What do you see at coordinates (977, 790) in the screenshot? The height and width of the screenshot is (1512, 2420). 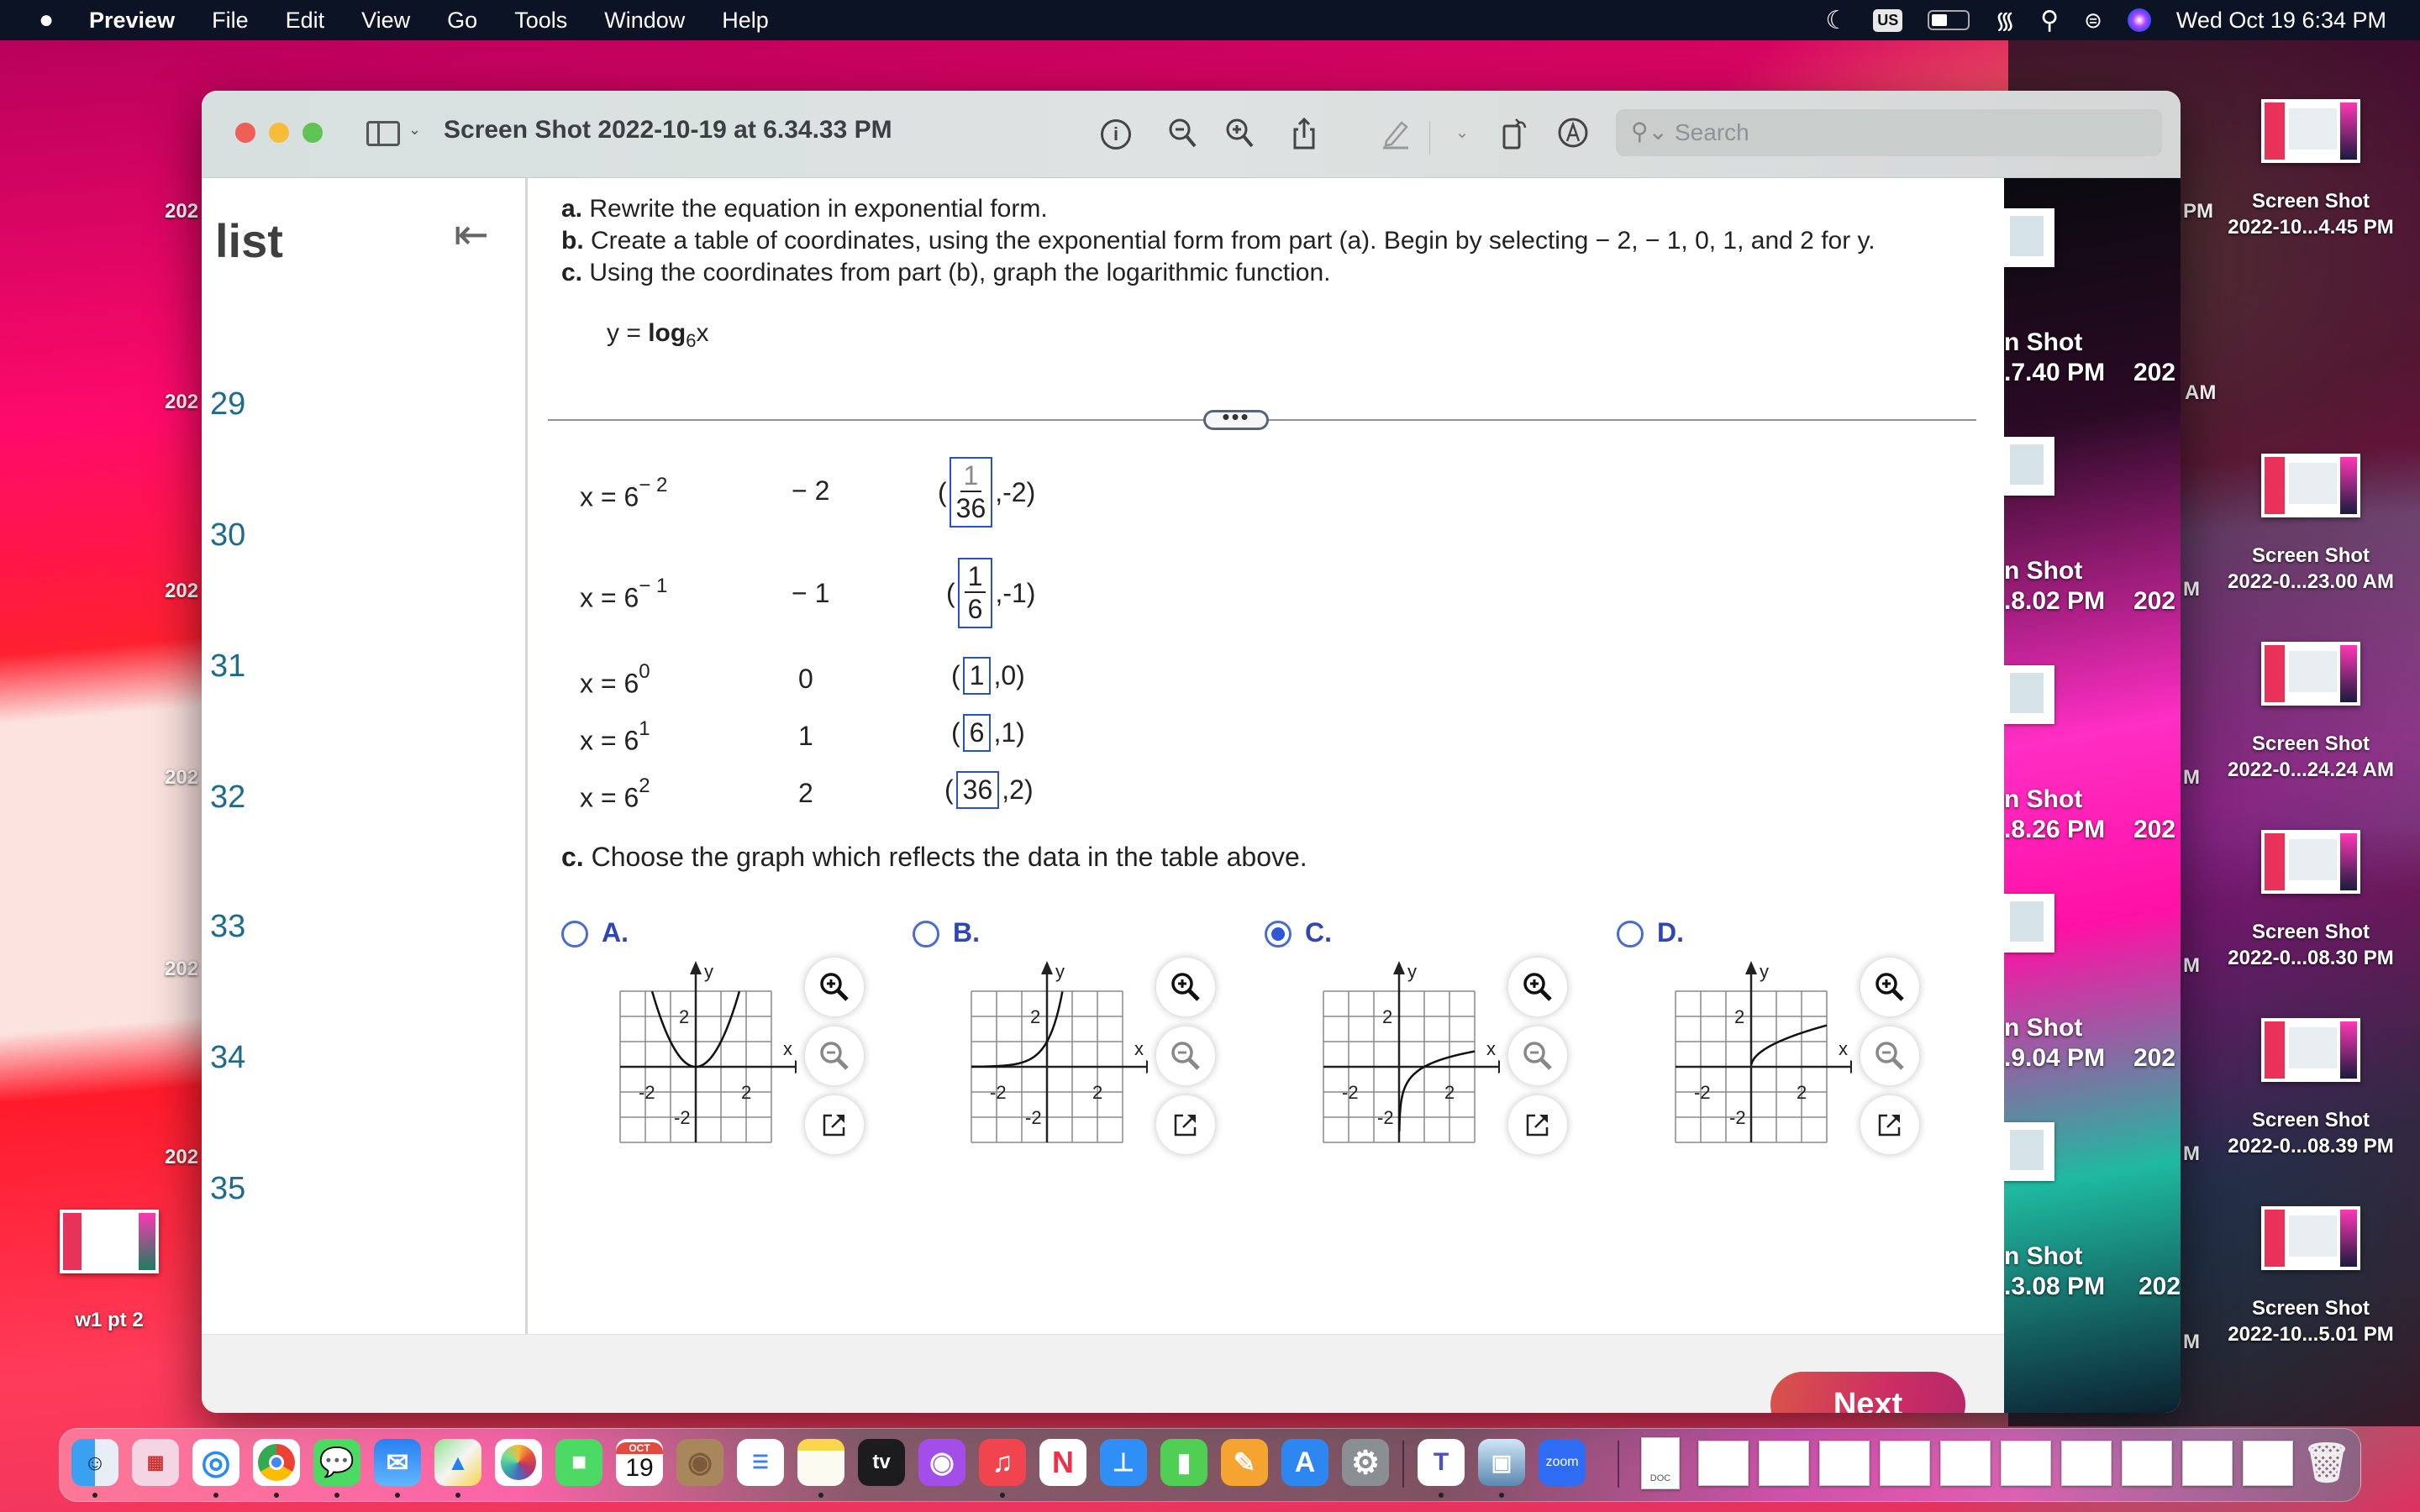 I see `answer-box: 36` at bounding box center [977, 790].